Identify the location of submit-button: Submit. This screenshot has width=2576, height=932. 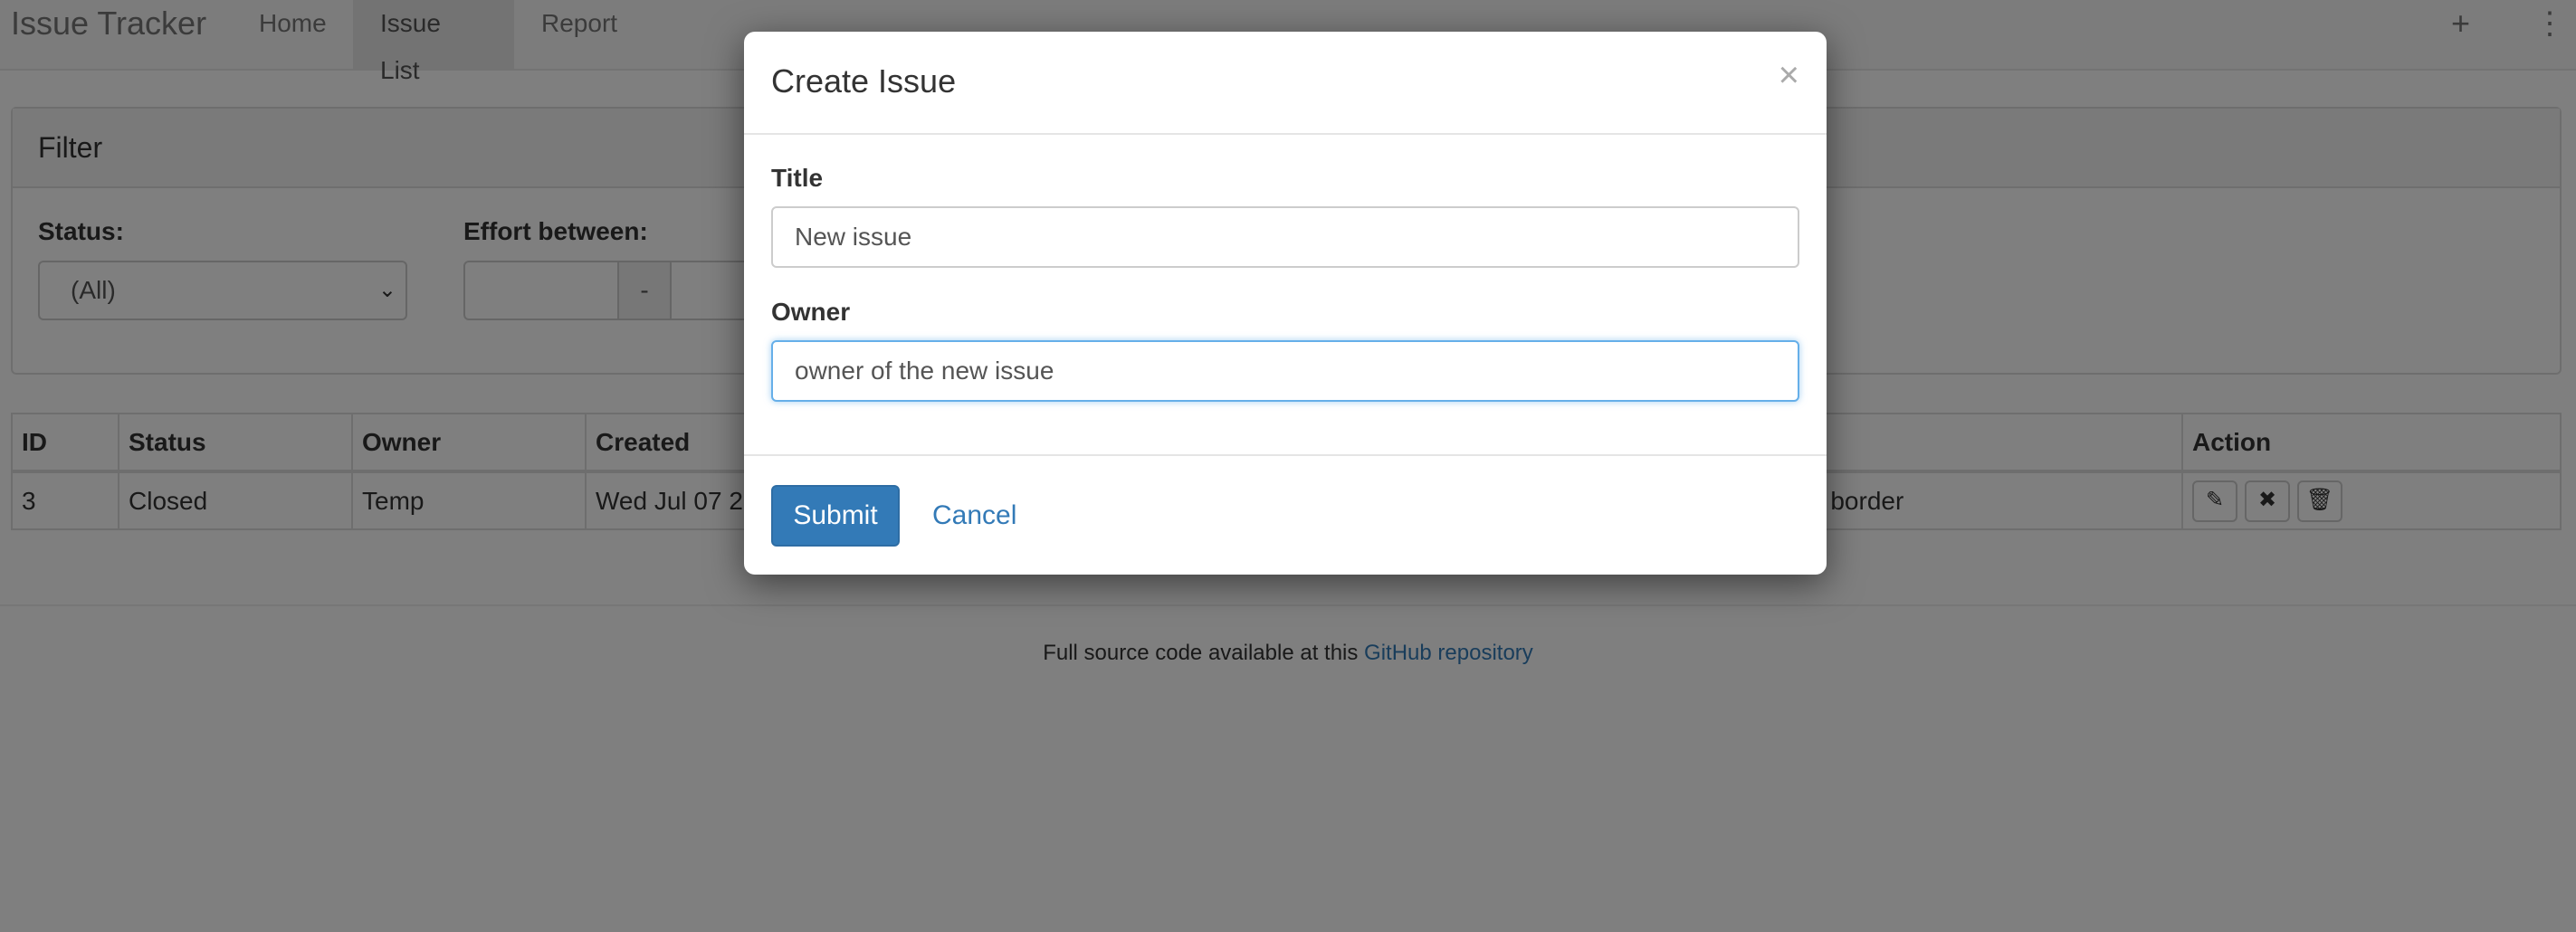
(835, 516).